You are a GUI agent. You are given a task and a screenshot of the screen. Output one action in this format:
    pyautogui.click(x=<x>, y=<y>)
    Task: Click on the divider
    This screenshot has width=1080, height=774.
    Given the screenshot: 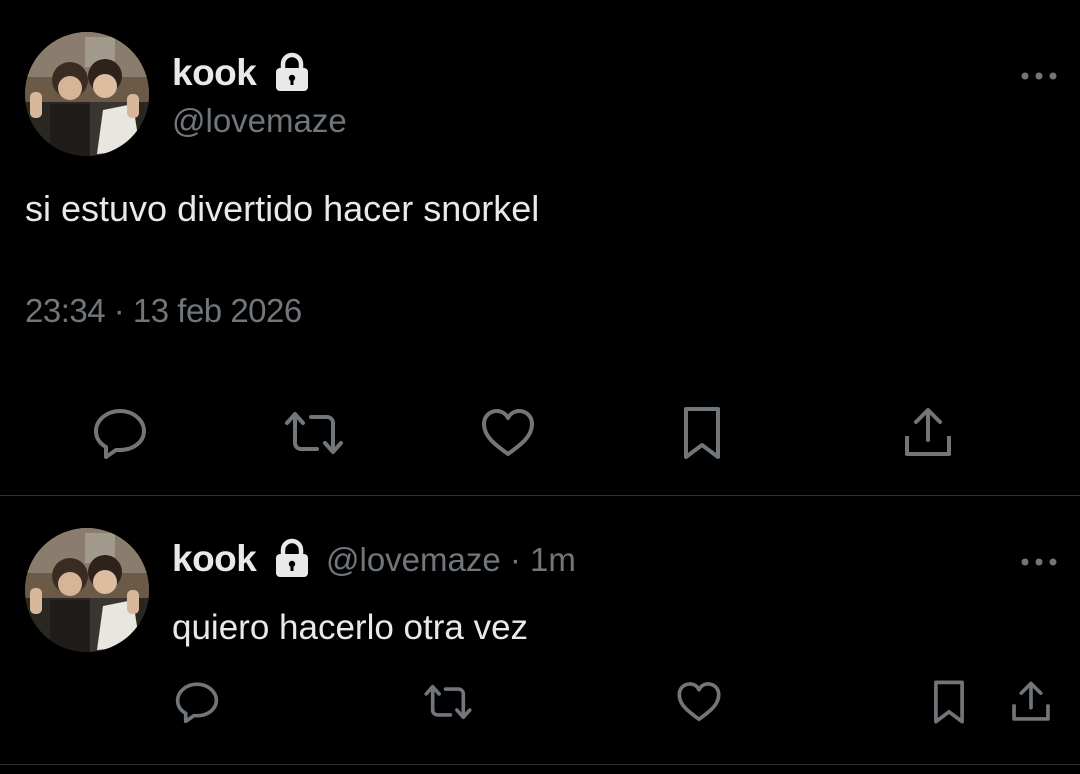 What is the action you would take?
    pyautogui.click(x=540, y=764)
    